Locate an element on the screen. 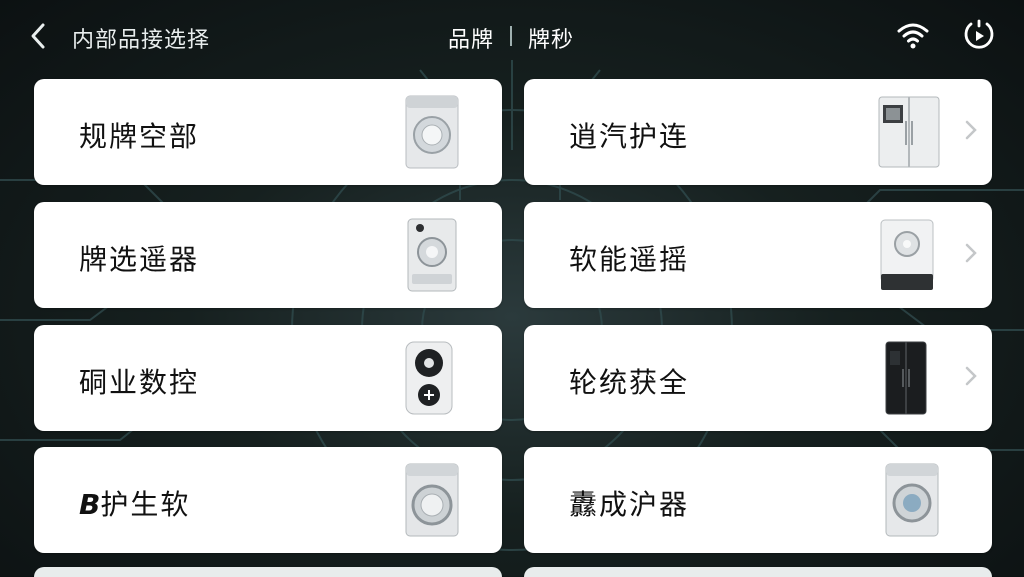 The image size is (1024, 577). dark-fridge-icon is located at coordinates (906, 378).